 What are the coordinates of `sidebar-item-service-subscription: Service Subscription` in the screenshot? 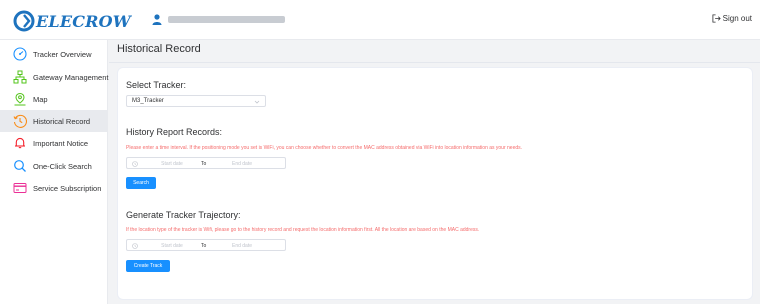 It's located at (54, 188).